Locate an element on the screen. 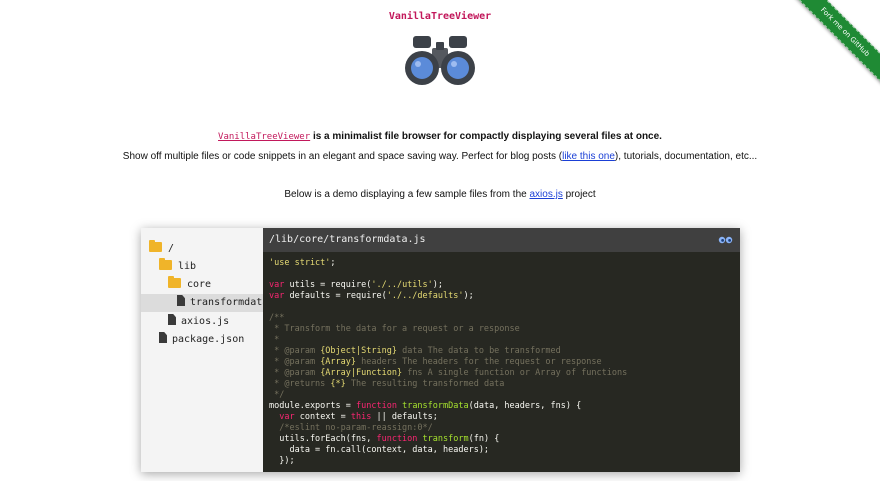  binoculars-logo-icon is located at coordinates (440, 60).